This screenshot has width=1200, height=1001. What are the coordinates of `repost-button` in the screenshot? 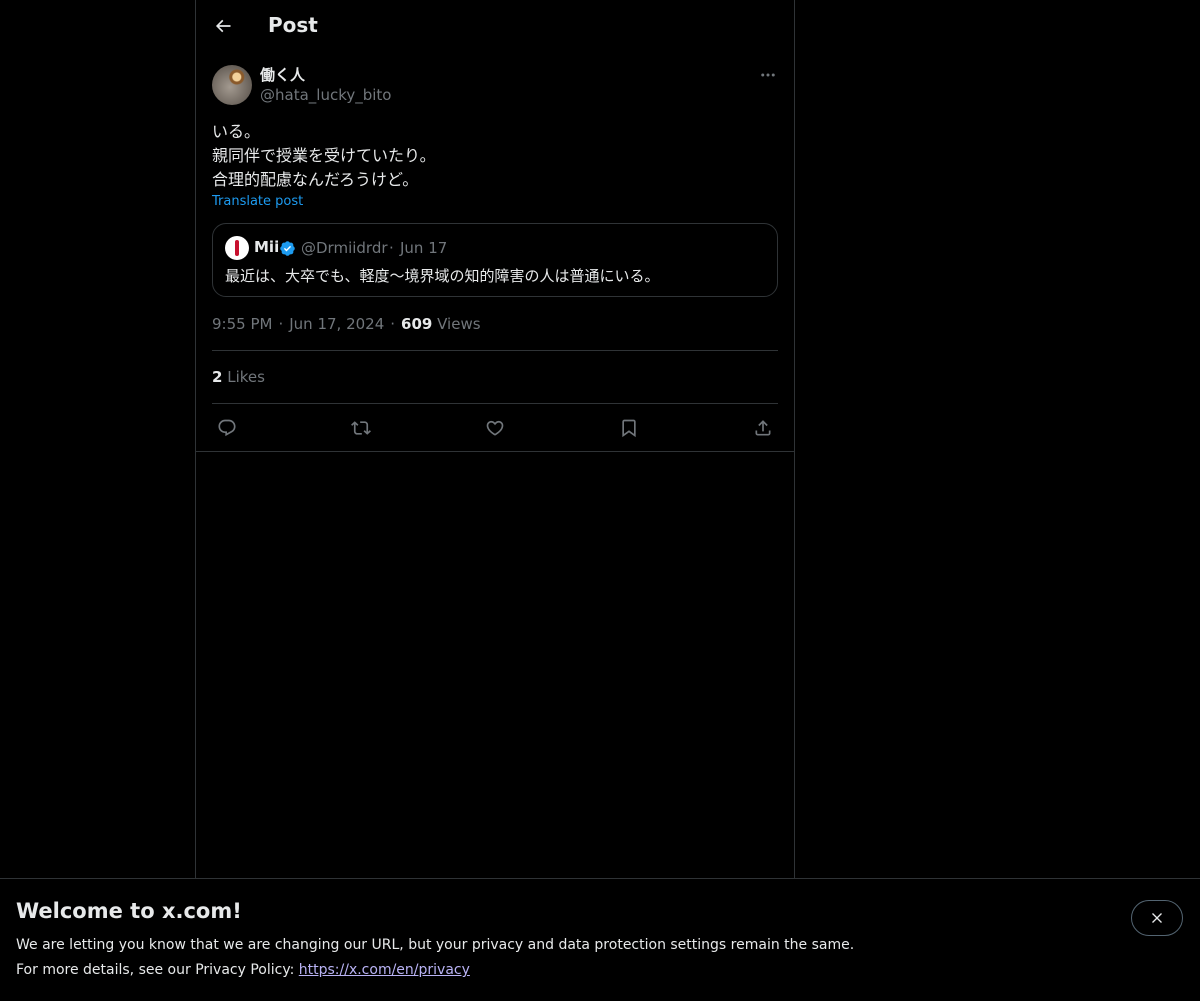 It's located at (361, 428).